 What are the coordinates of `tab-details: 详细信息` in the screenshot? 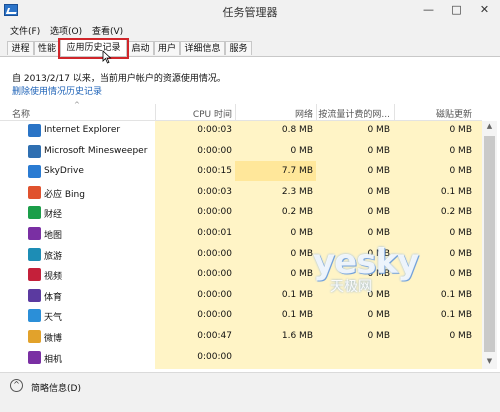 It's located at (202, 48).